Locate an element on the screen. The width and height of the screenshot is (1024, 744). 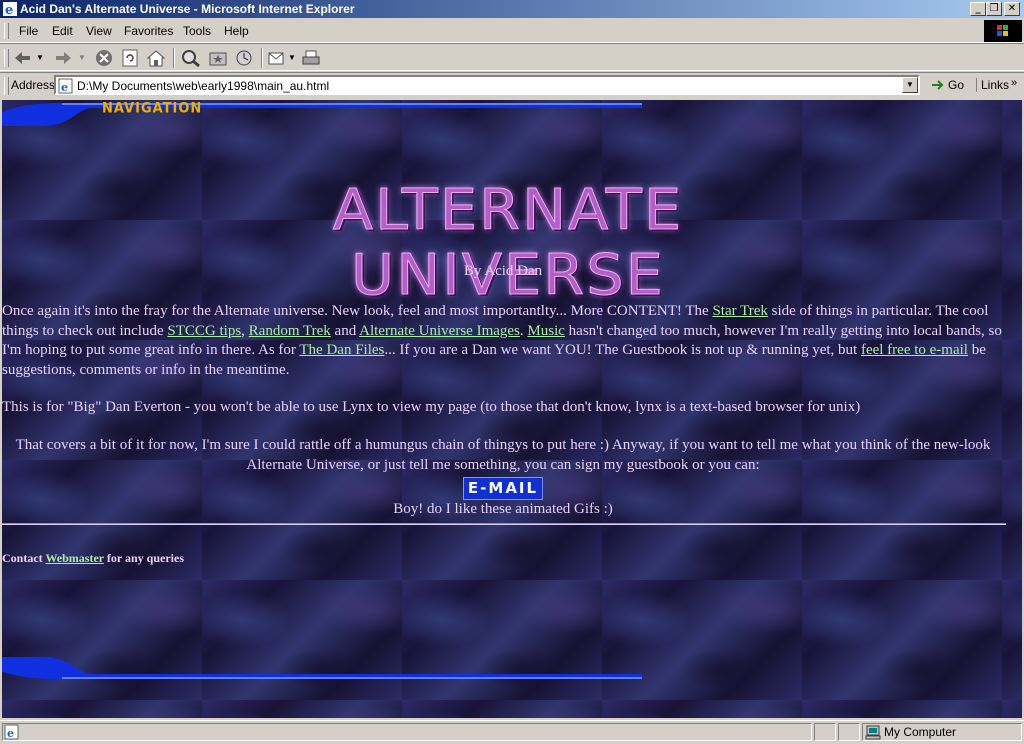
go-arrow-icon is located at coordinates (938, 85).